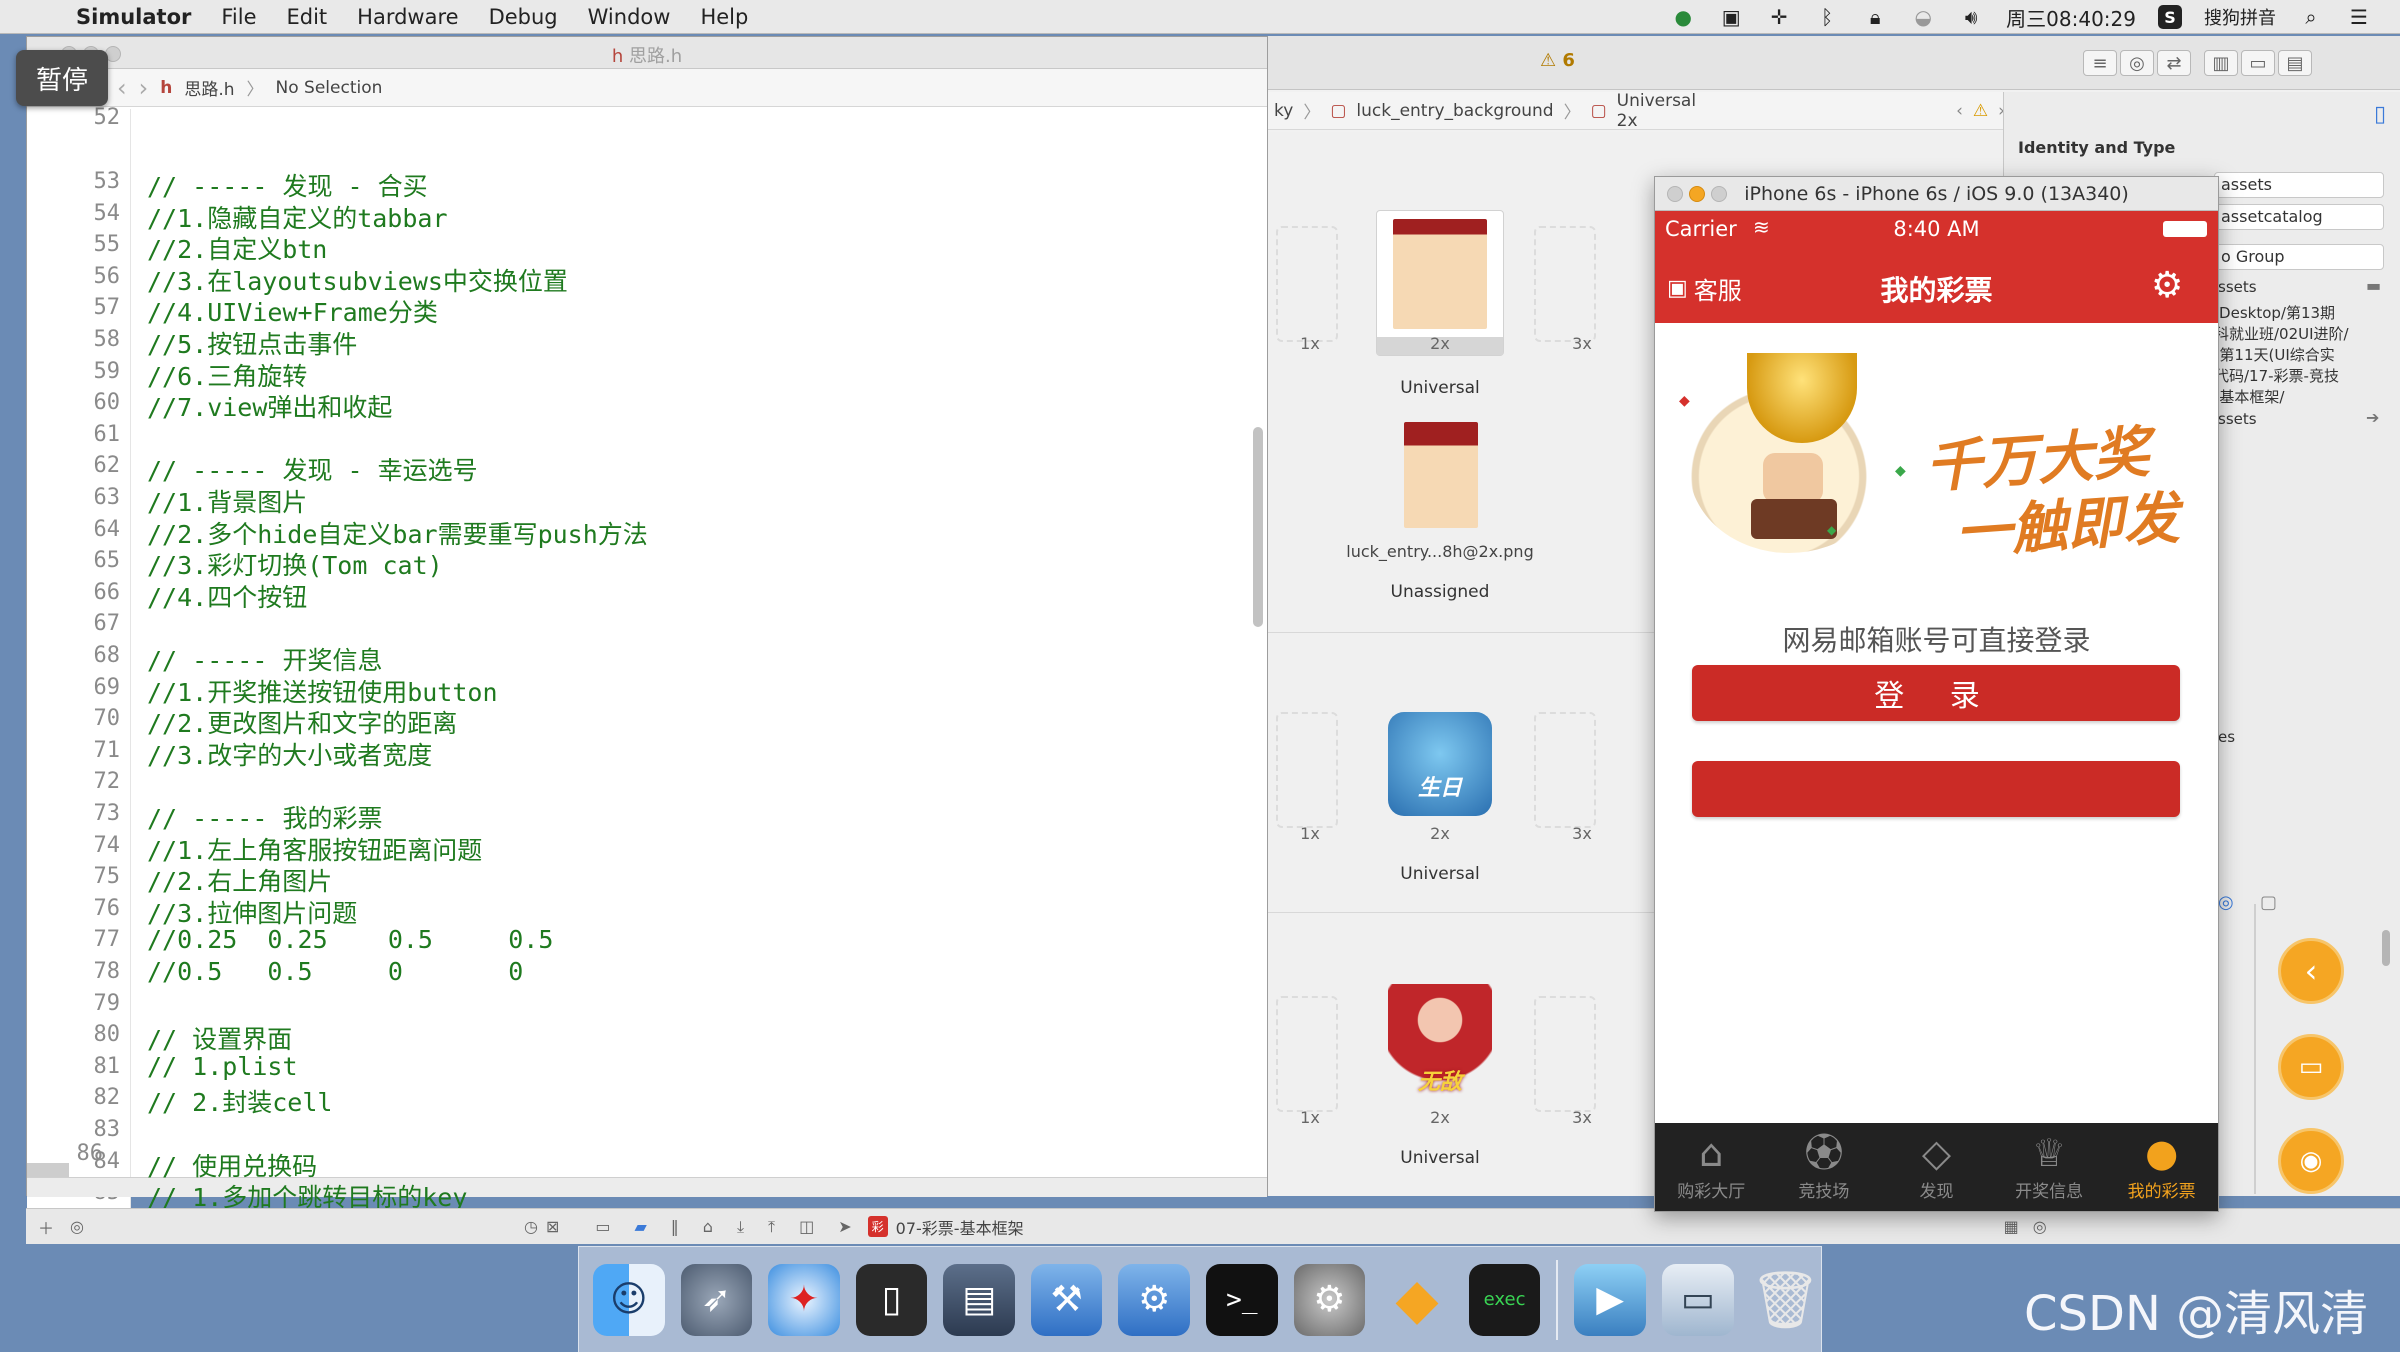  What do you see at coordinates (1656, 111) in the screenshot?
I see `breadcrumb-item: Universal 2x` at bounding box center [1656, 111].